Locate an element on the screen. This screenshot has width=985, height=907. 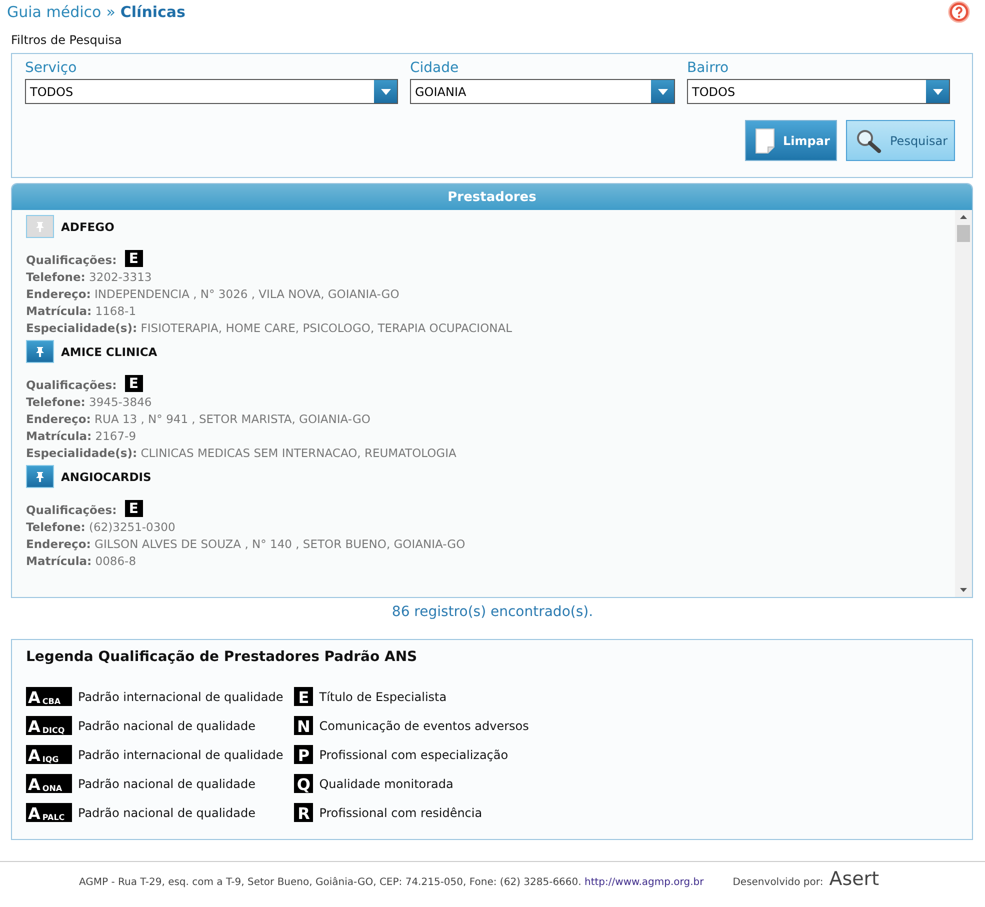
breadcrumb-link: Guia médico is located at coordinates (54, 12).